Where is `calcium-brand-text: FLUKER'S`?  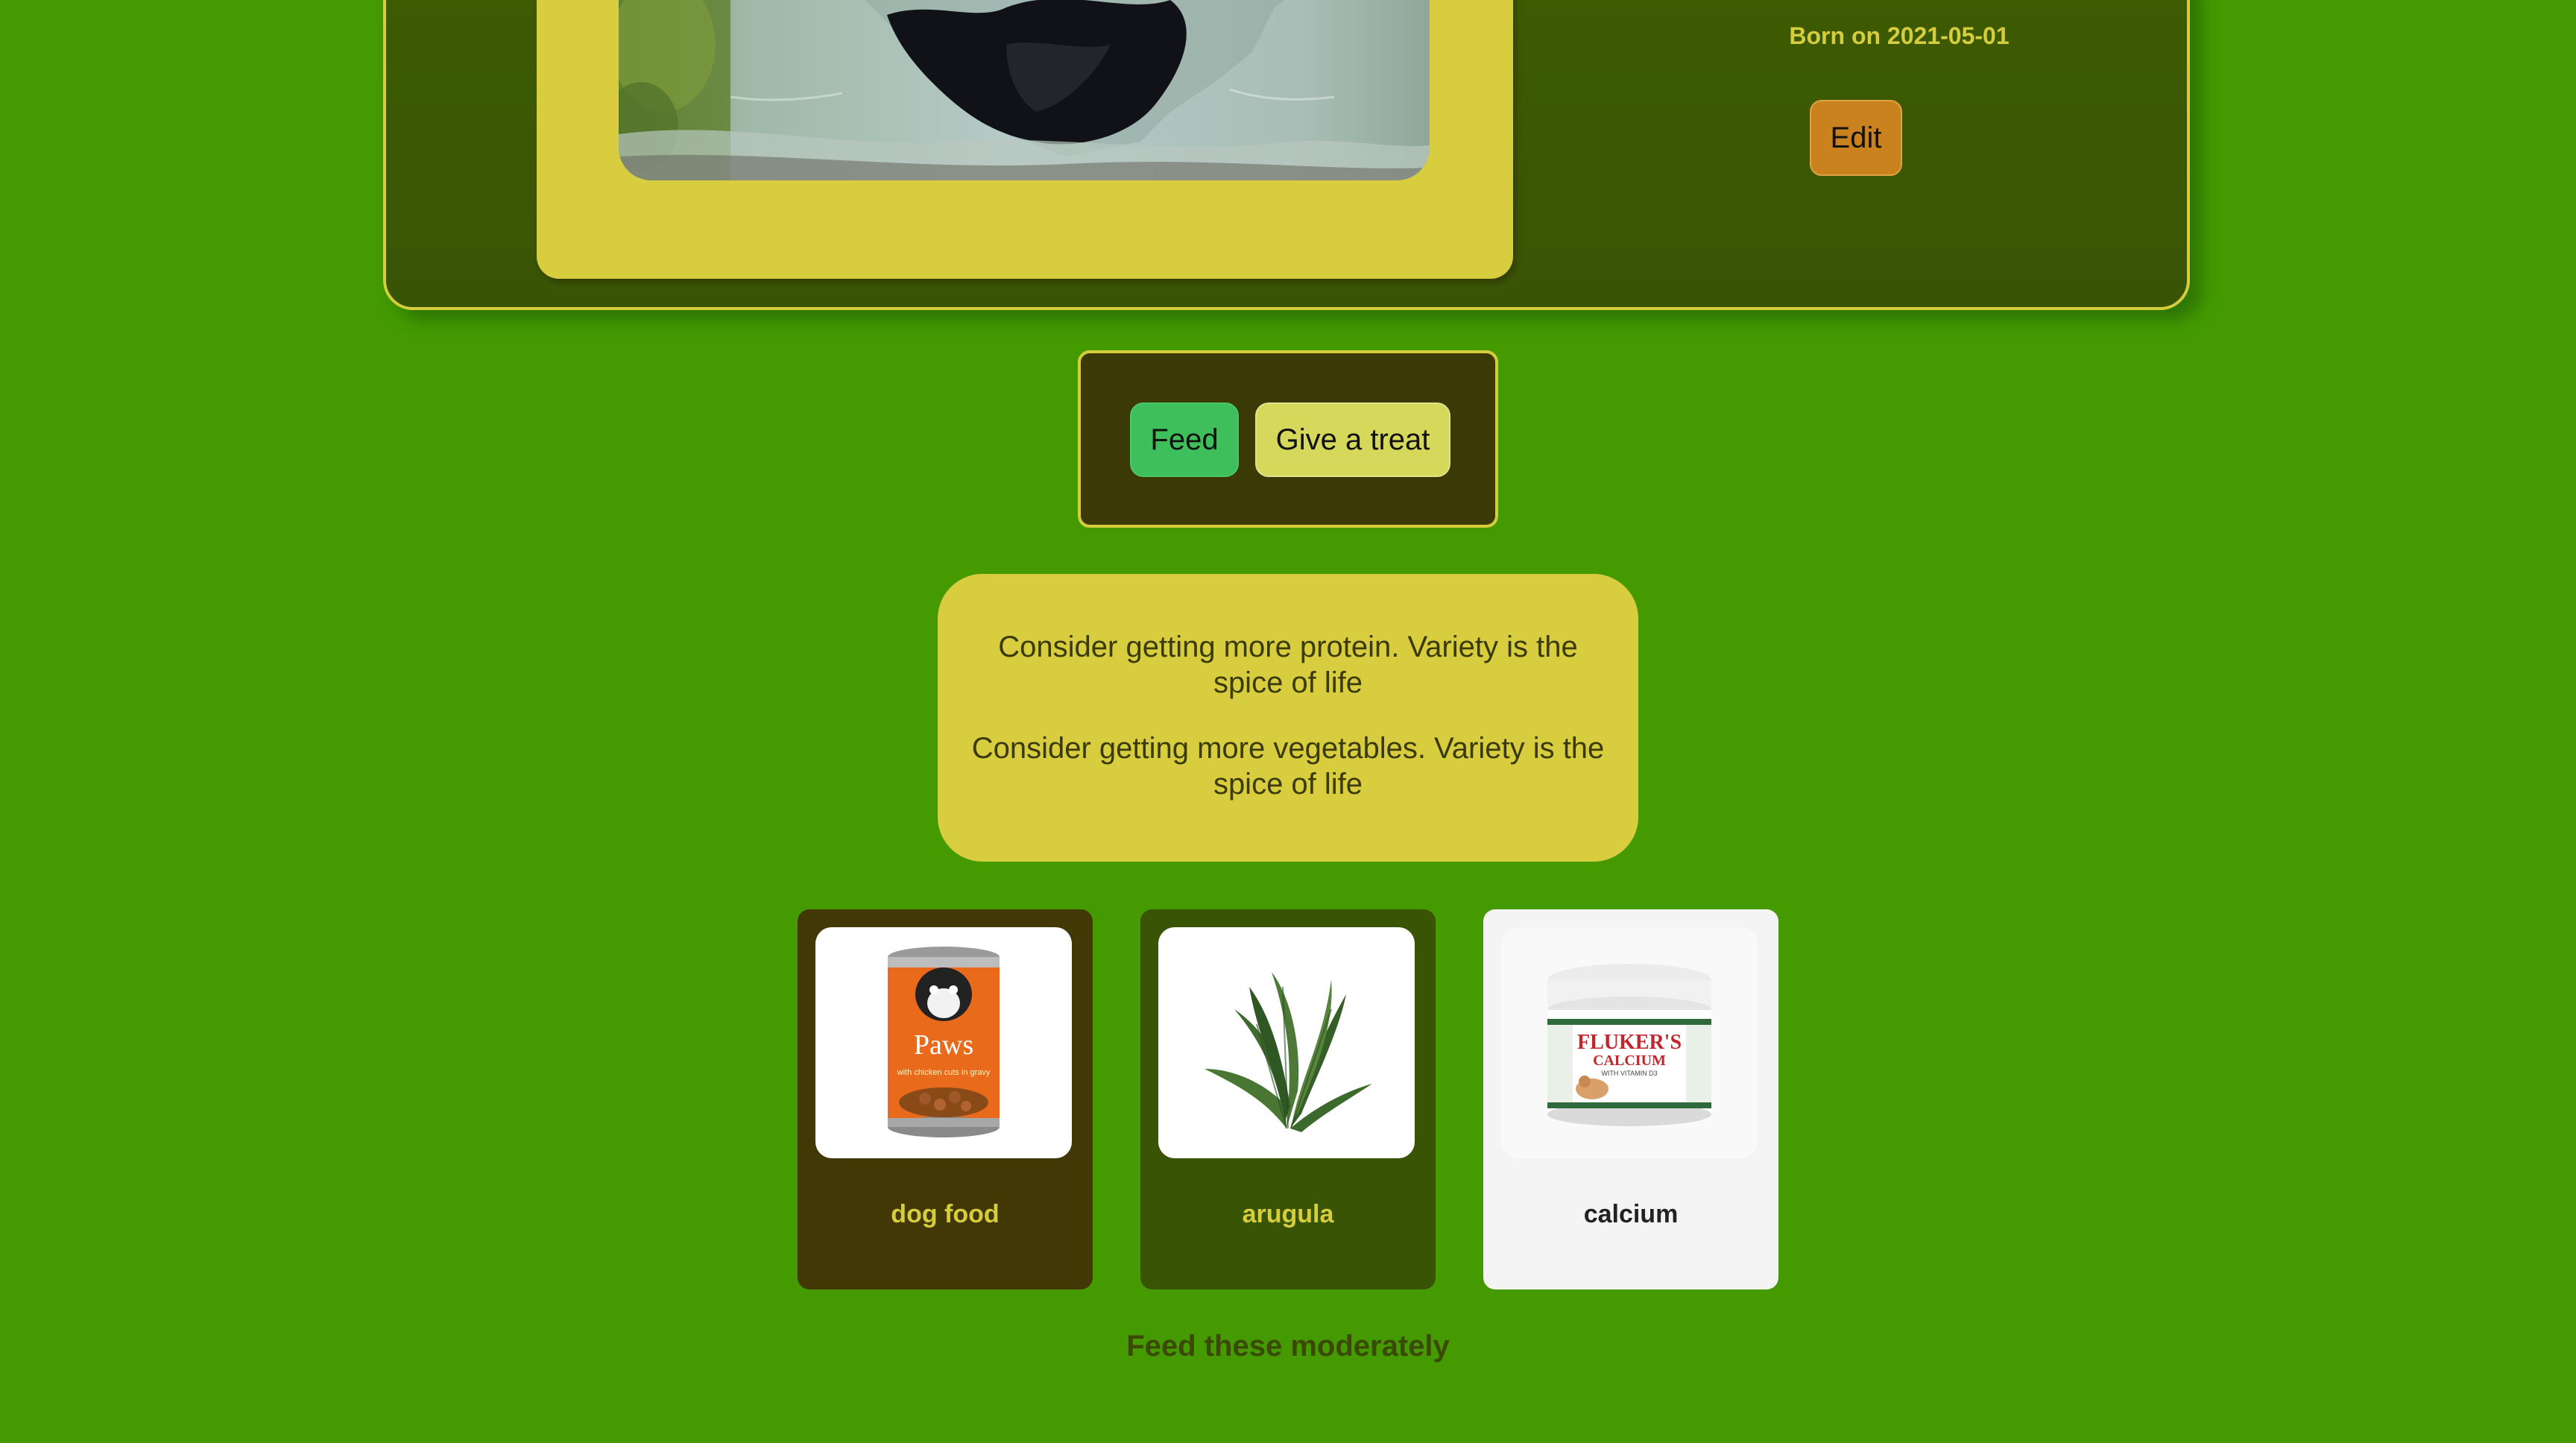 calcium-brand-text: FLUKER'S is located at coordinates (1630, 1042).